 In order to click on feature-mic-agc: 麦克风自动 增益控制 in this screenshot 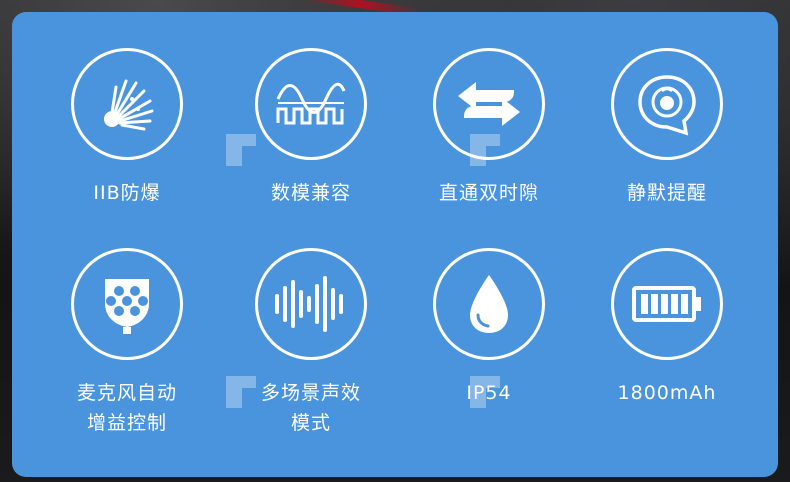, I will do `click(127, 343)`.